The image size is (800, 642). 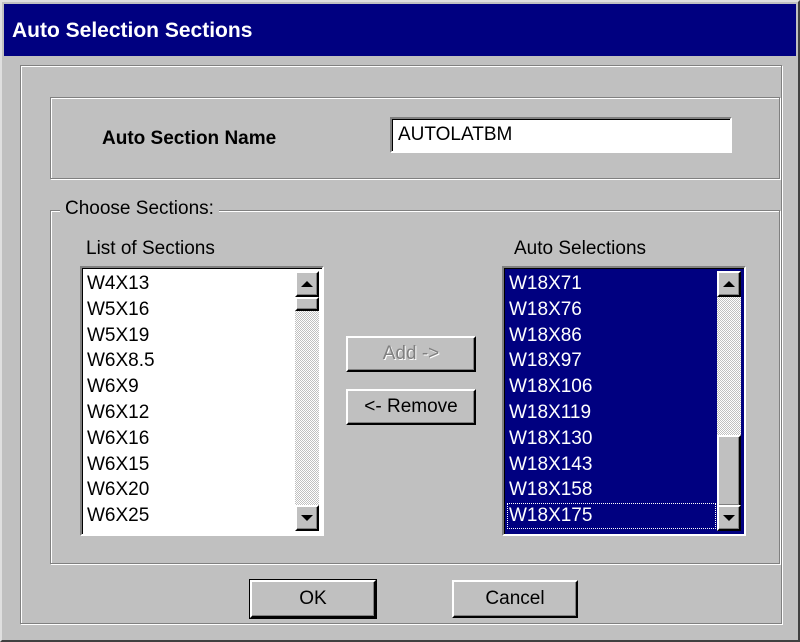 What do you see at coordinates (139, 209) in the screenshot?
I see `choose-sections-legend: Choose Sections:` at bounding box center [139, 209].